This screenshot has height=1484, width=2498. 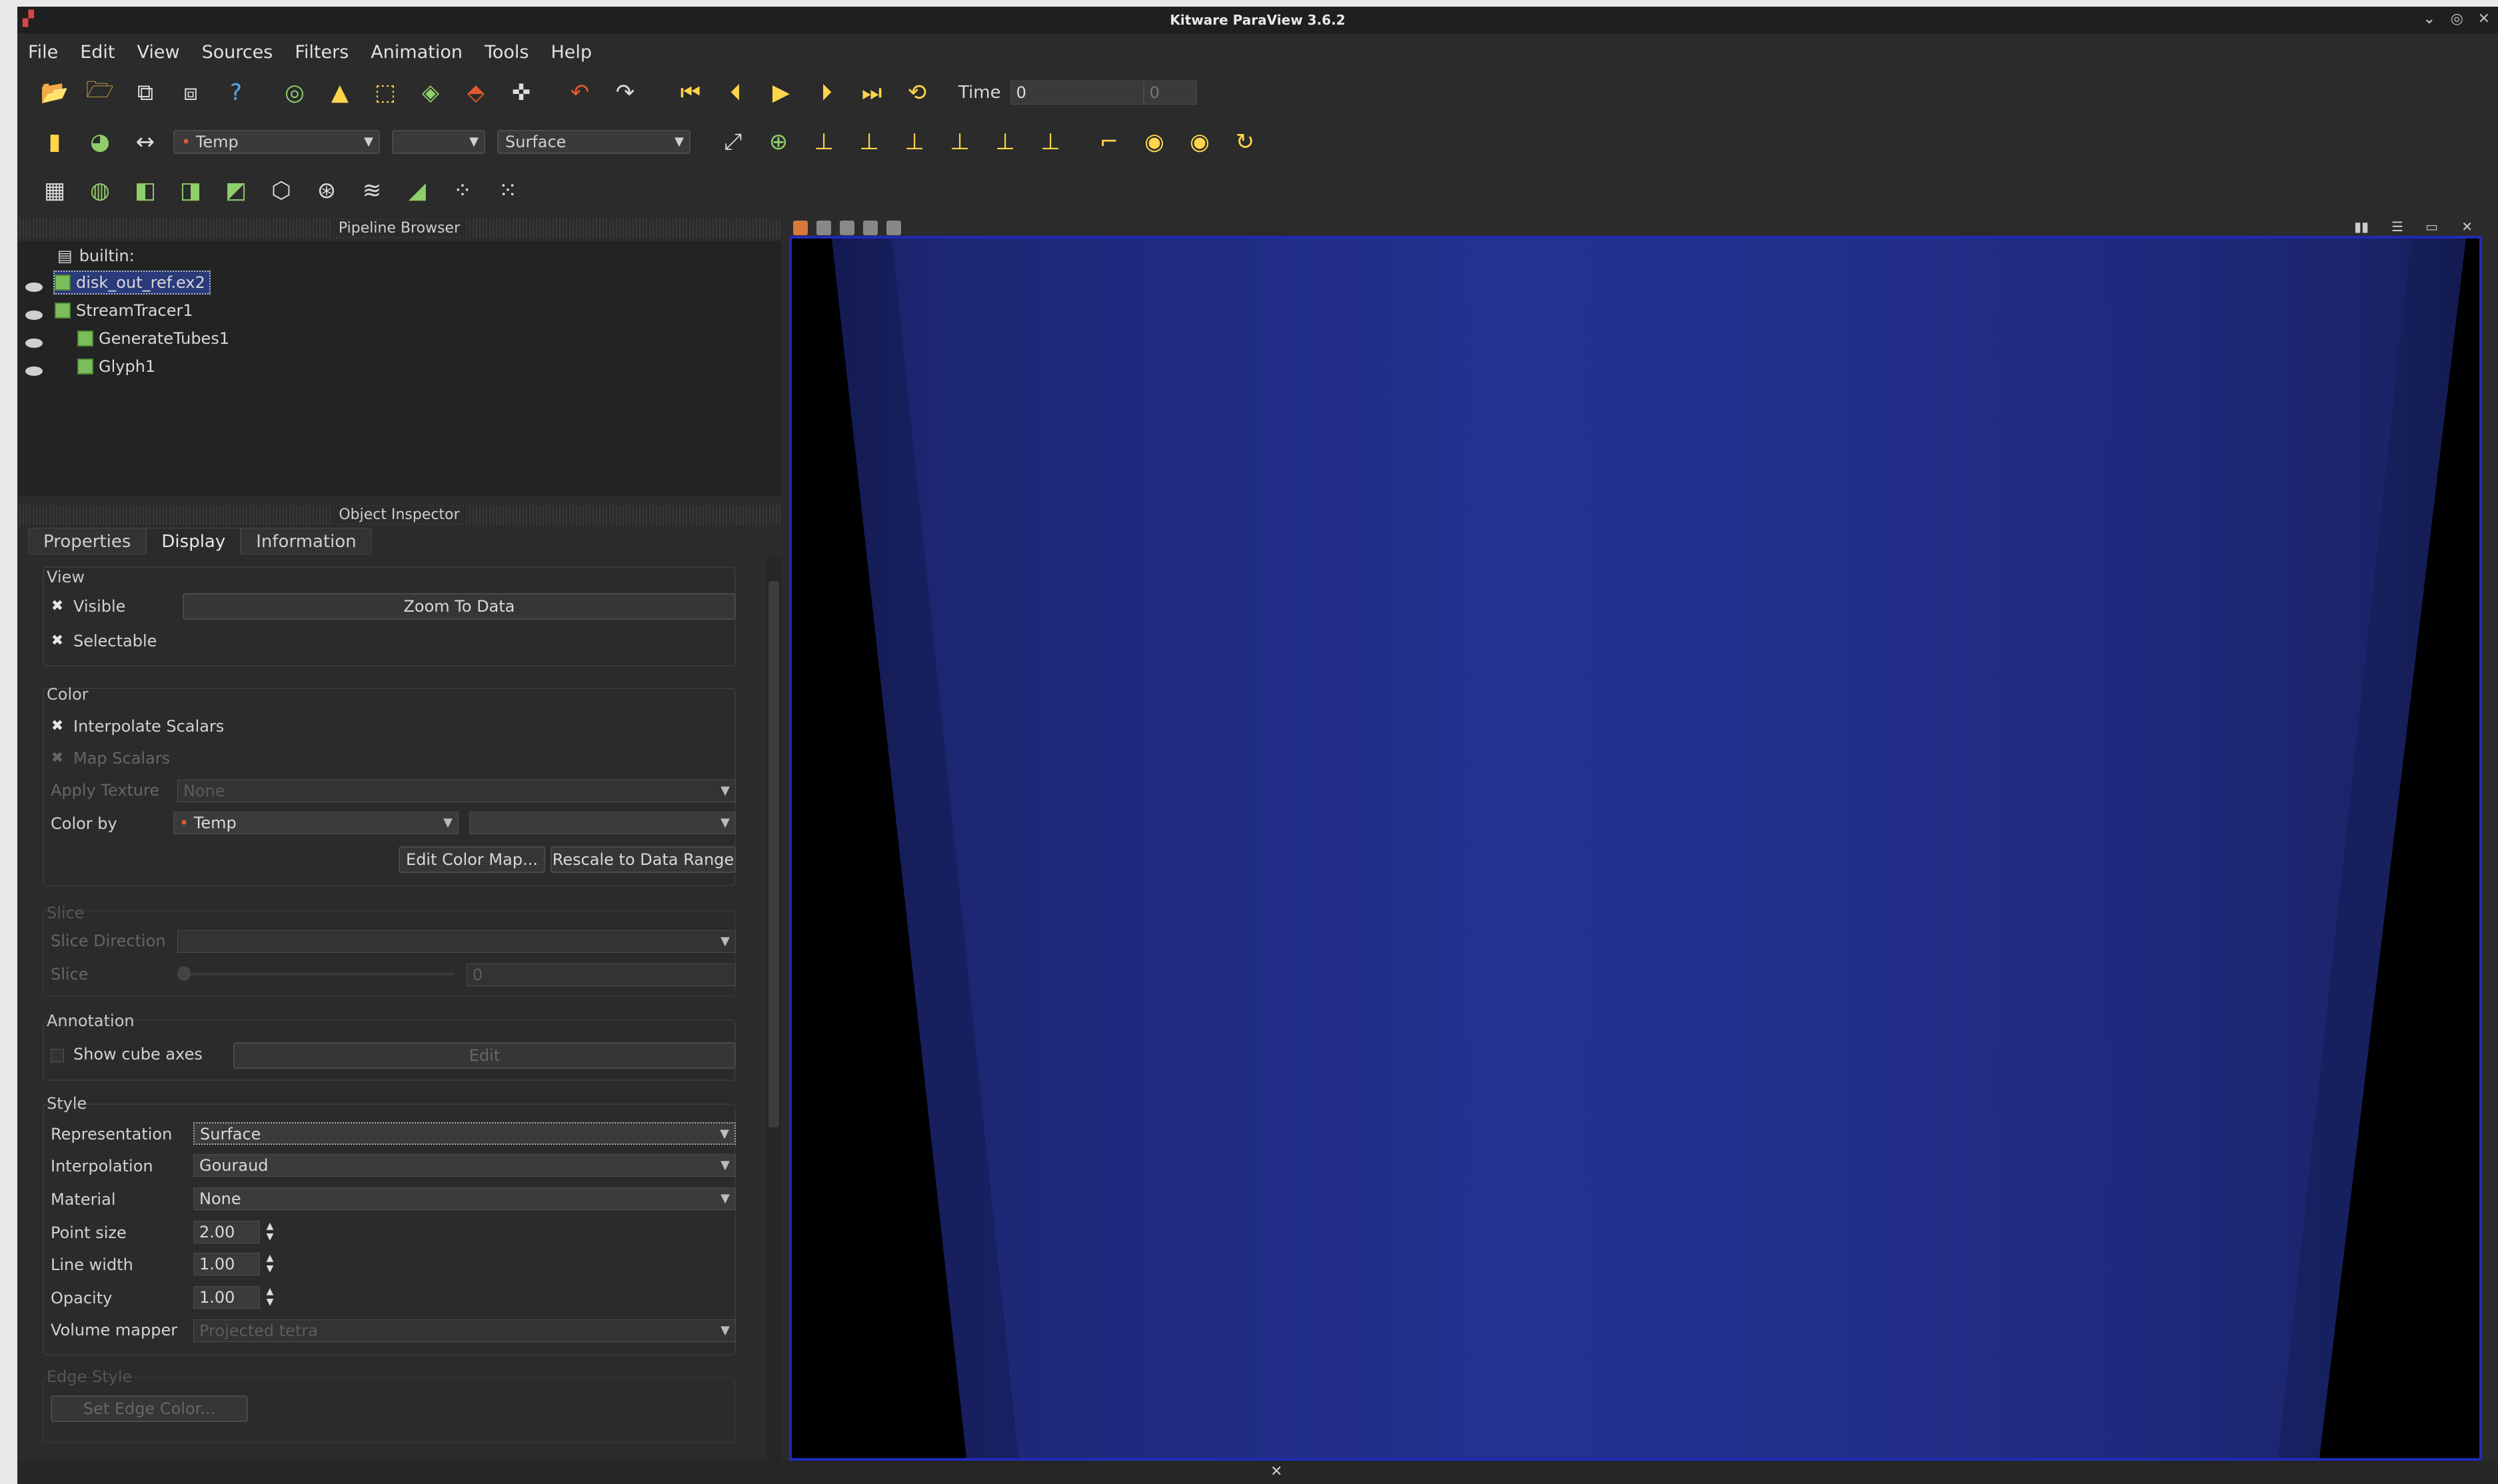 What do you see at coordinates (602, 823) in the screenshot?
I see `color-component-select: ▼` at bounding box center [602, 823].